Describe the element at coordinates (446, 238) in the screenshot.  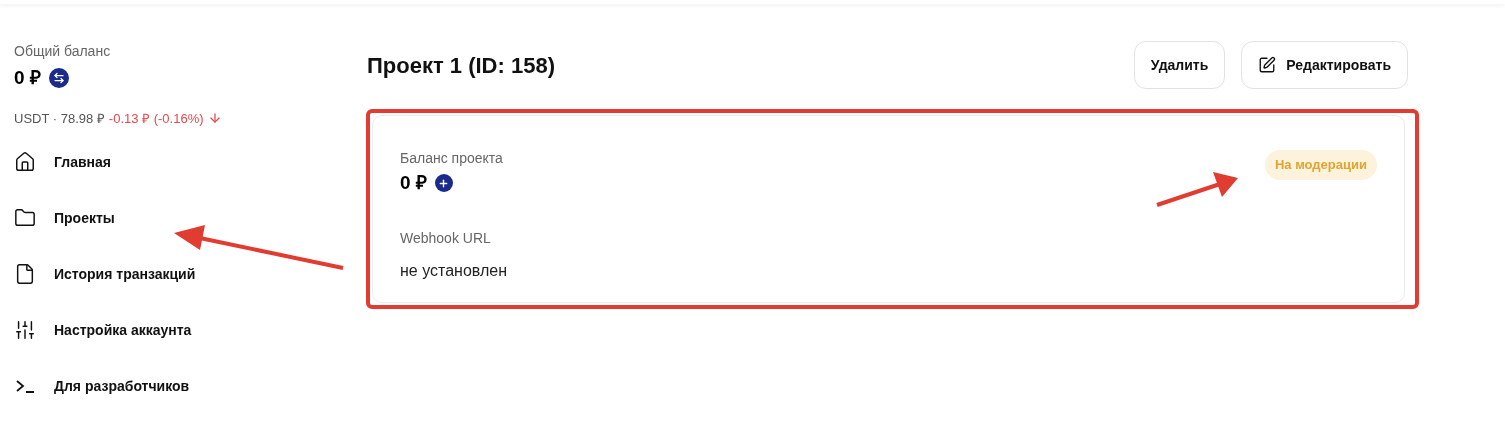
I see `webhook-label: Webhook URL` at that location.